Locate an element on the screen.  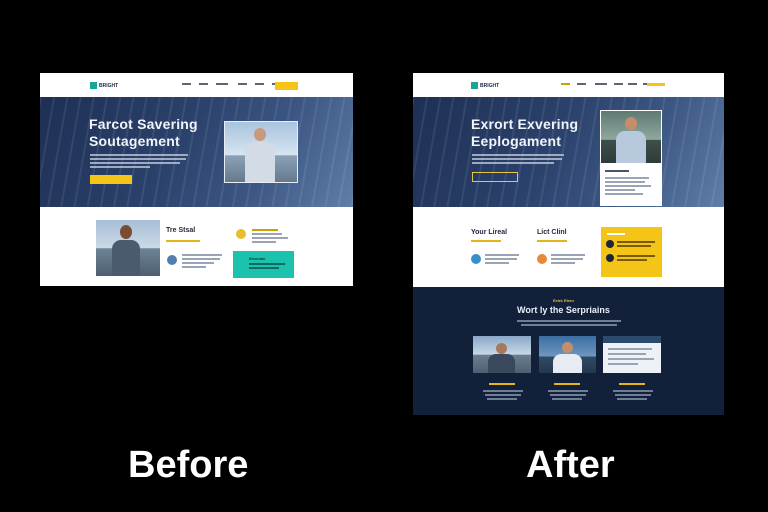
team-member-photo is located at coordinates (128, 248).